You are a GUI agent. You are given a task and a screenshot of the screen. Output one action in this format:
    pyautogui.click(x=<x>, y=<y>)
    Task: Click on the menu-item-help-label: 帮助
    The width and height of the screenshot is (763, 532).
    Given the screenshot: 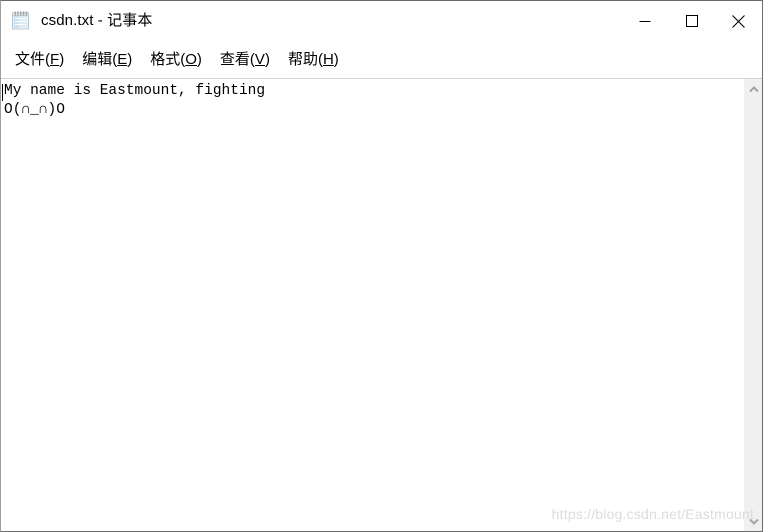 What is the action you would take?
    pyautogui.click(x=302, y=59)
    